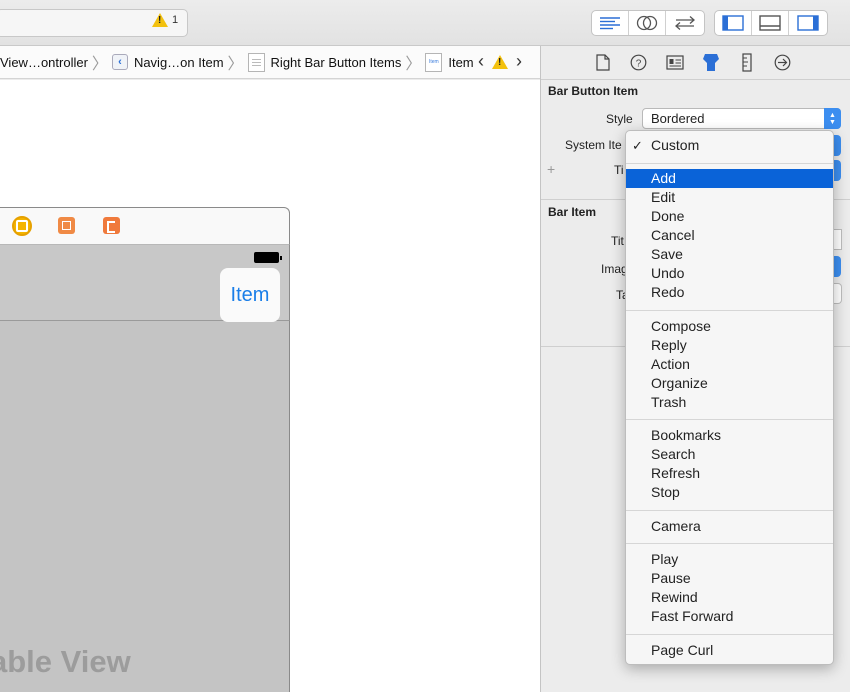  What do you see at coordinates (519, 61) in the screenshot?
I see `next-issue-chevron-icon: ›` at bounding box center [519, 61].